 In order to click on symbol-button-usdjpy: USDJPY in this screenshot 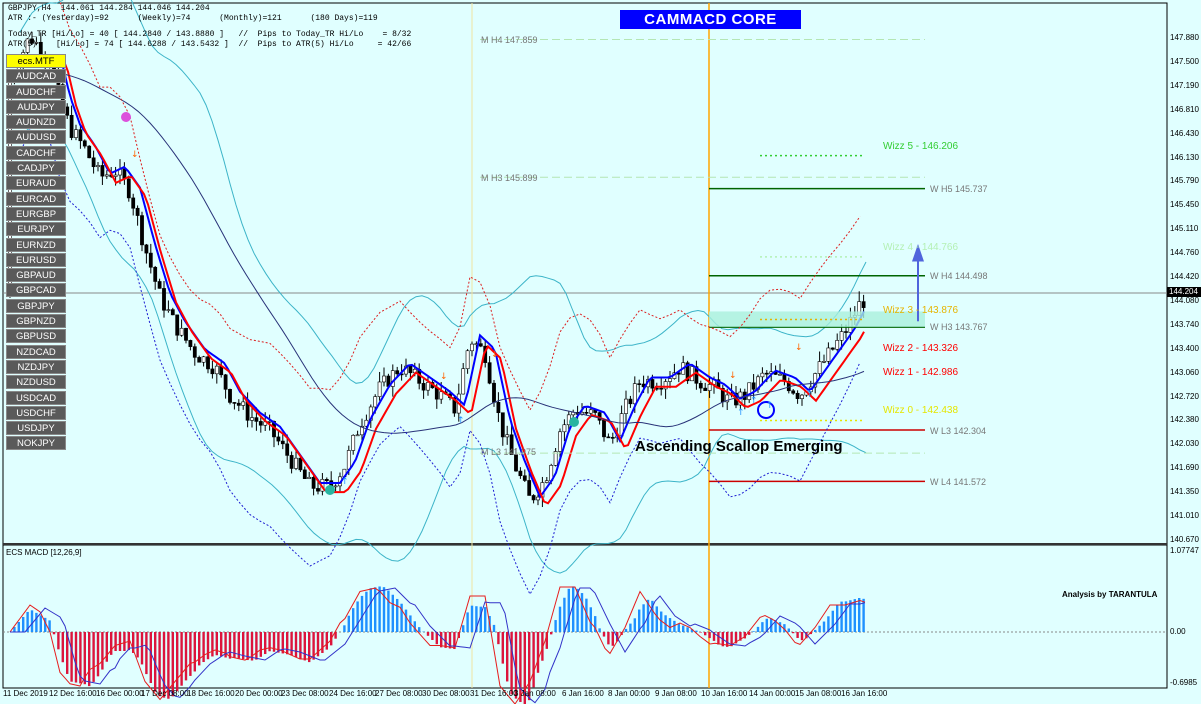, I will do `click(36, 428)`.